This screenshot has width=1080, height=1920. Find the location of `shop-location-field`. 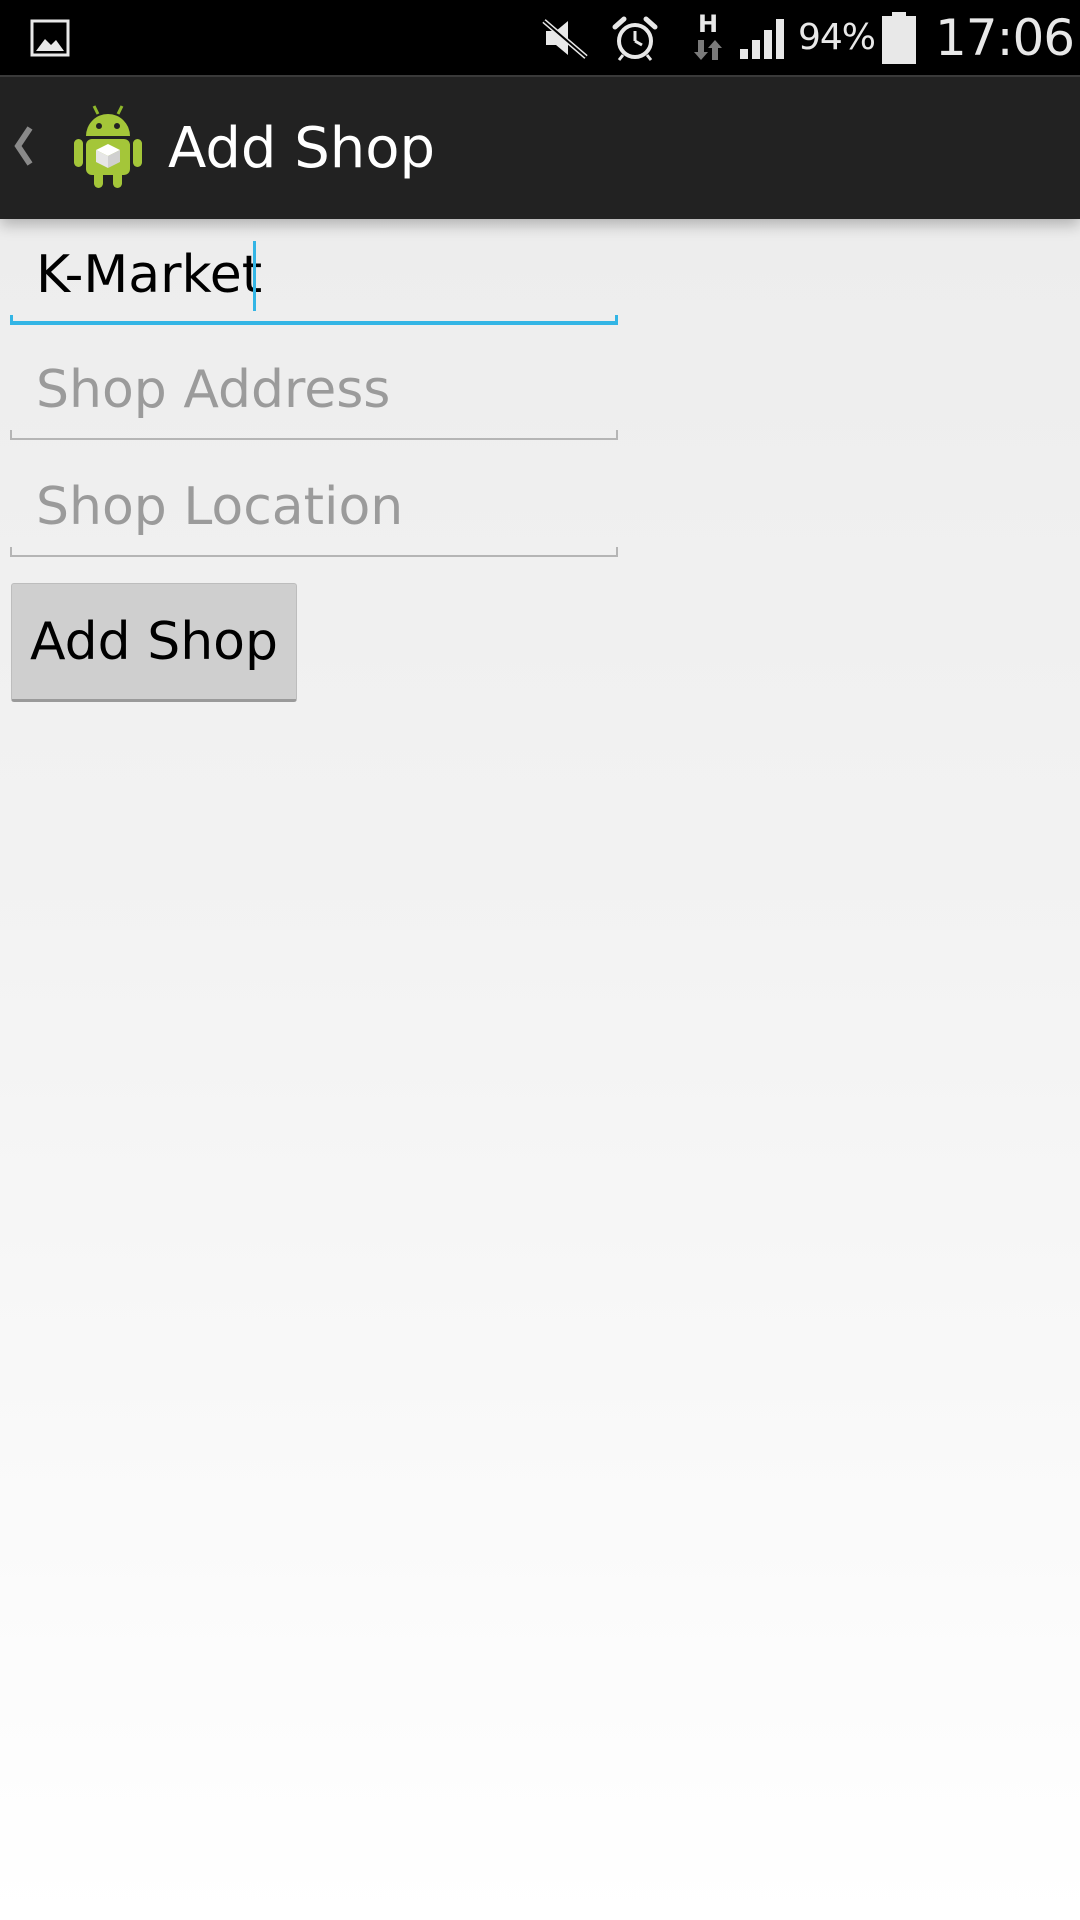

shop-location-field is located at coordinates (314, 507).